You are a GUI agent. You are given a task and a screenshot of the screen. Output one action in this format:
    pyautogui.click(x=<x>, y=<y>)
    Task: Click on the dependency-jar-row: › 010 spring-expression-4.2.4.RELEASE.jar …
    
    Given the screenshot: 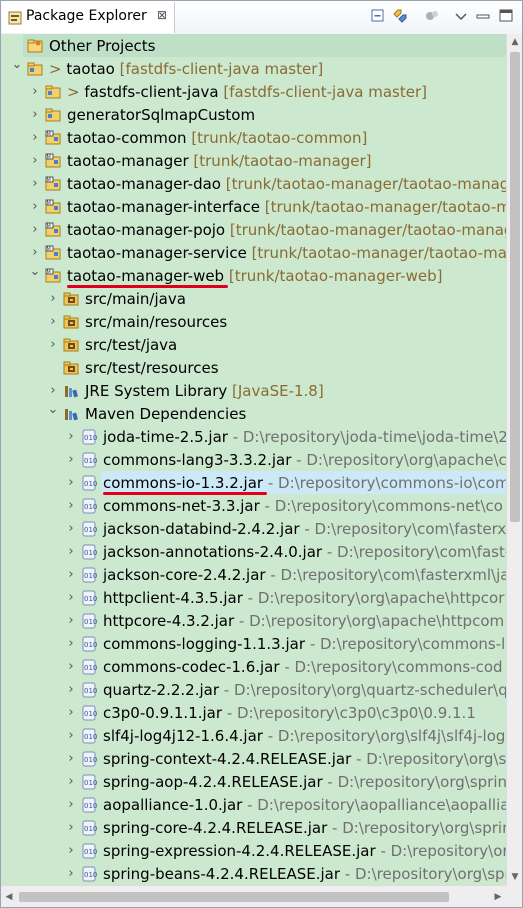 What is the action you would take?
    pyautogui.click(x=253, y=850)
    